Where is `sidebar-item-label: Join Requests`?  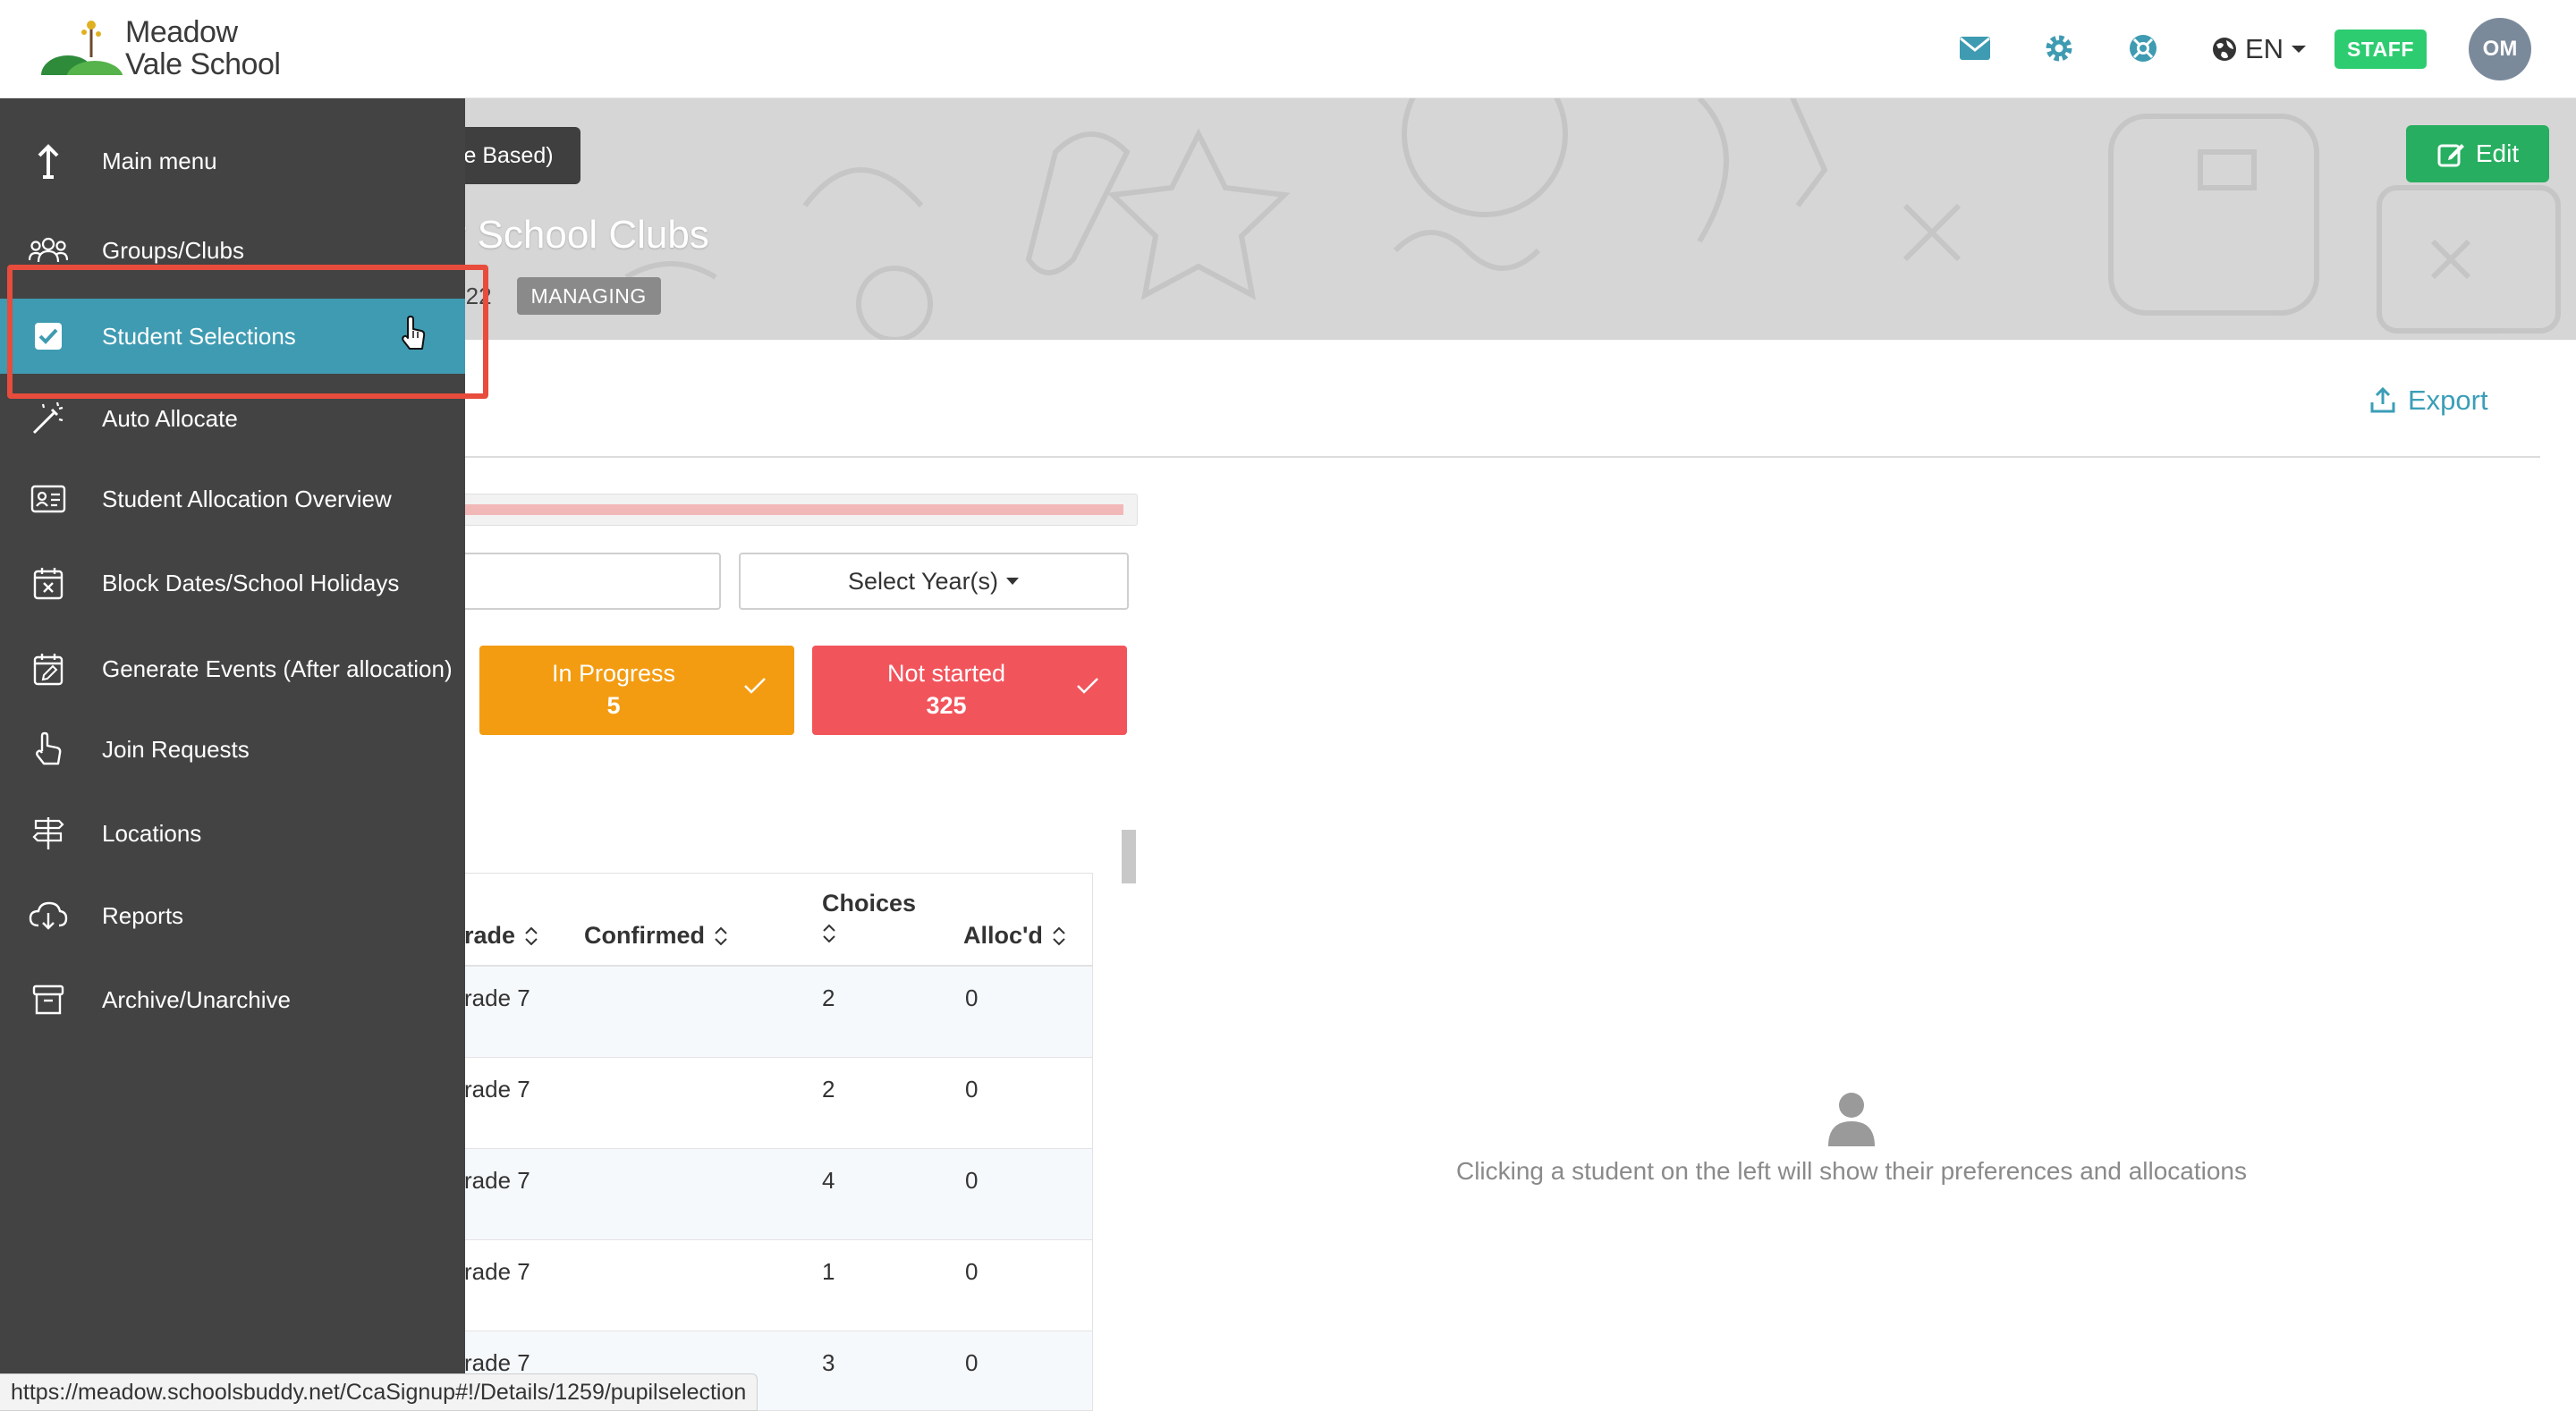 sidebar-item-label: Join Requests is located at coordinates (176, 749).